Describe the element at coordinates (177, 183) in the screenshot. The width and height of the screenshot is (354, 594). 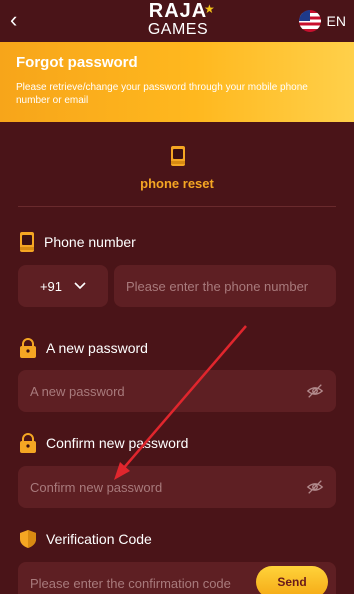
I see `tab-label: phone reset` at that location.